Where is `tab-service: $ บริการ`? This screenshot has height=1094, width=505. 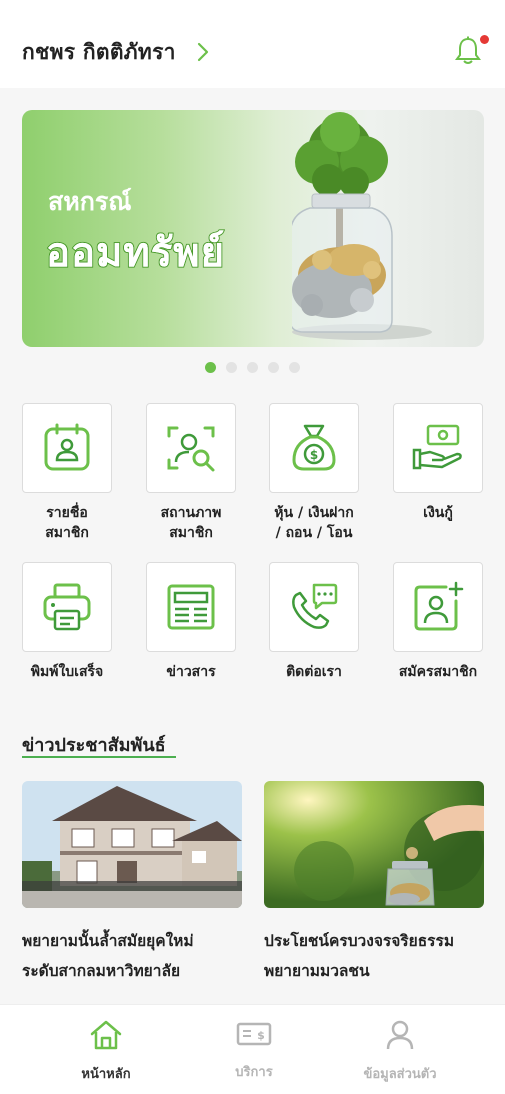
tab-service: $ บริการ is located at coordinates (254, 1050).